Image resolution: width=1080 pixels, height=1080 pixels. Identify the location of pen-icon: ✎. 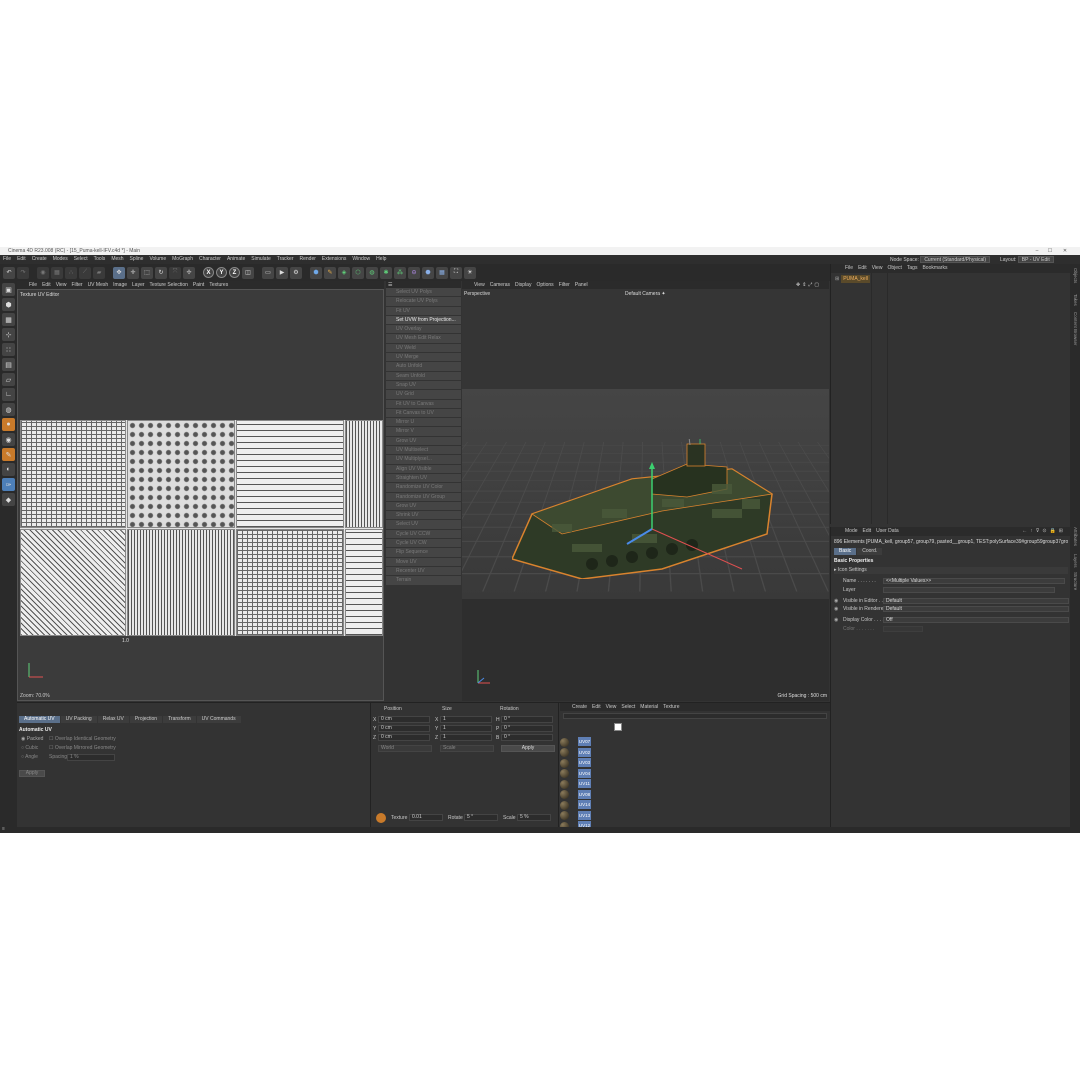
(330, 272).